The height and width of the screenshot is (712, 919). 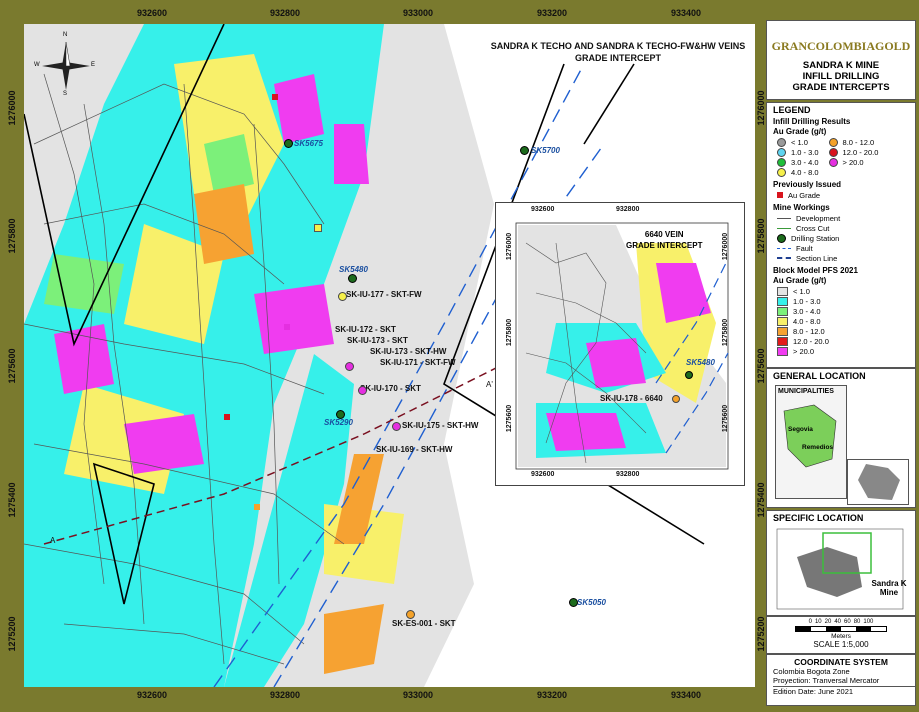 What do you see at coordinates (781, 238) in the screenshot?
I see `drilling-station-icon` at bounding box center [781, 238].